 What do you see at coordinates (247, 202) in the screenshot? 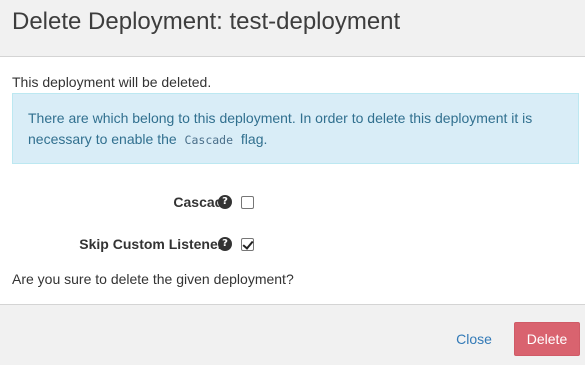
I see `cascade-checkbox` at bounding box center [247, 202].